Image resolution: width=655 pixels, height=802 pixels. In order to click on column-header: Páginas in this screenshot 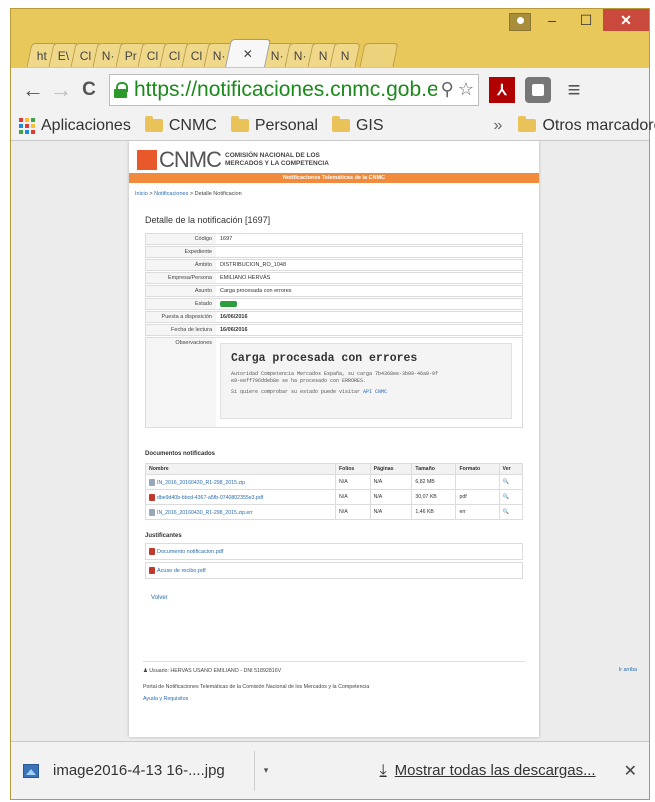, I will do `click(391, 469)`.